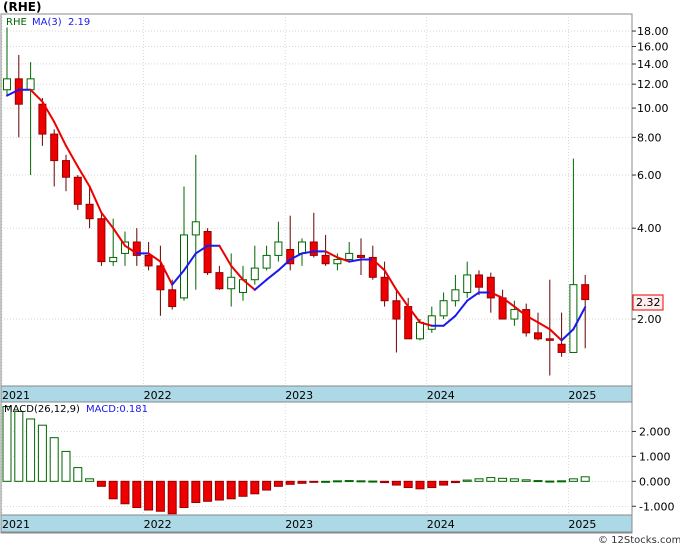 Image resolution: width=680 pixels, height=546 pixels. Describe the element at coordinates (582, 395) in the screenshot. I see `price-x-tick-label: 2025` at that location.